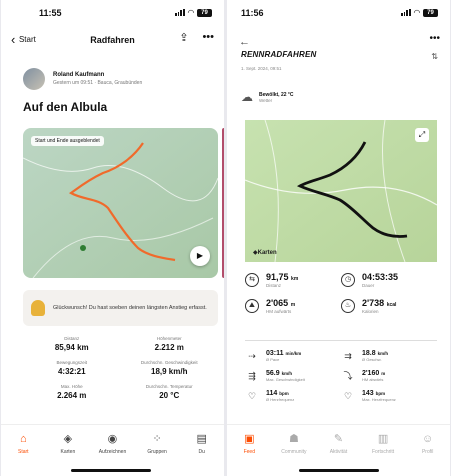 Image resolution: width=451 pixels, height=476 pixels. I want to click on tab-profil: ☺ Profil, so click(428, 454).